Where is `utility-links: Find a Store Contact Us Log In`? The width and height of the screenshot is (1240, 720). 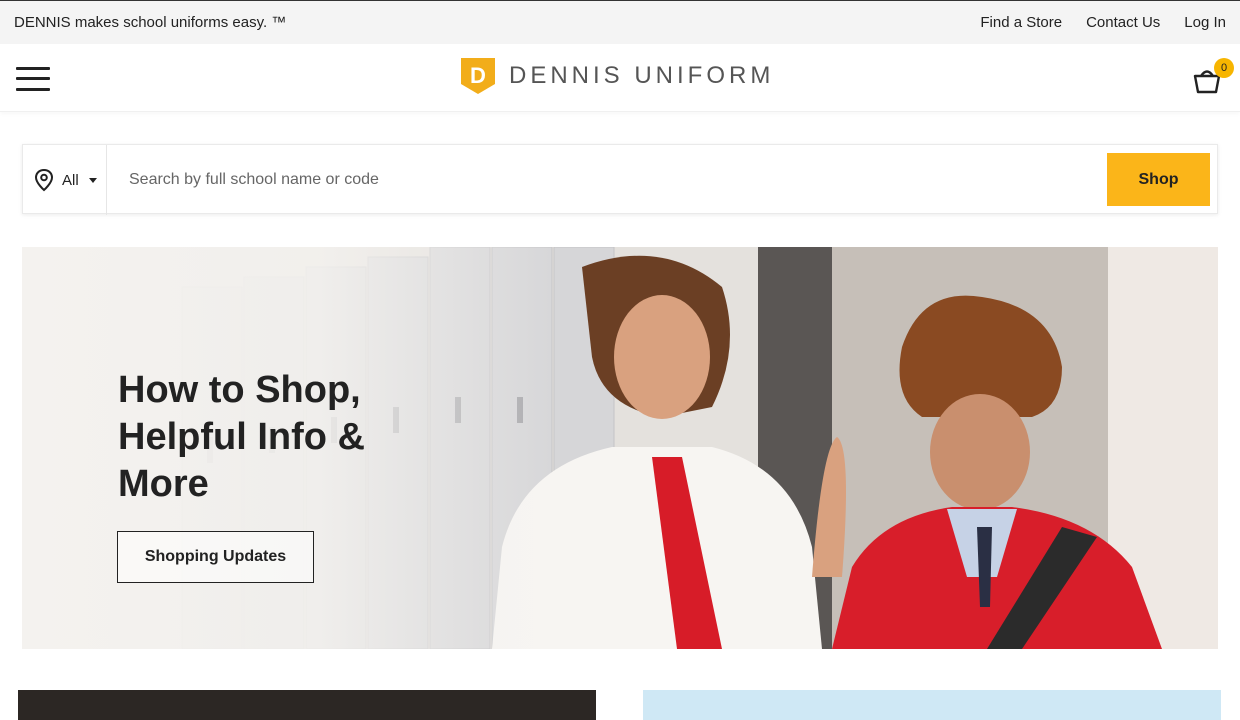
utility-links: Find a Store Contact Us Log In is located at coordinates (1103, 22).